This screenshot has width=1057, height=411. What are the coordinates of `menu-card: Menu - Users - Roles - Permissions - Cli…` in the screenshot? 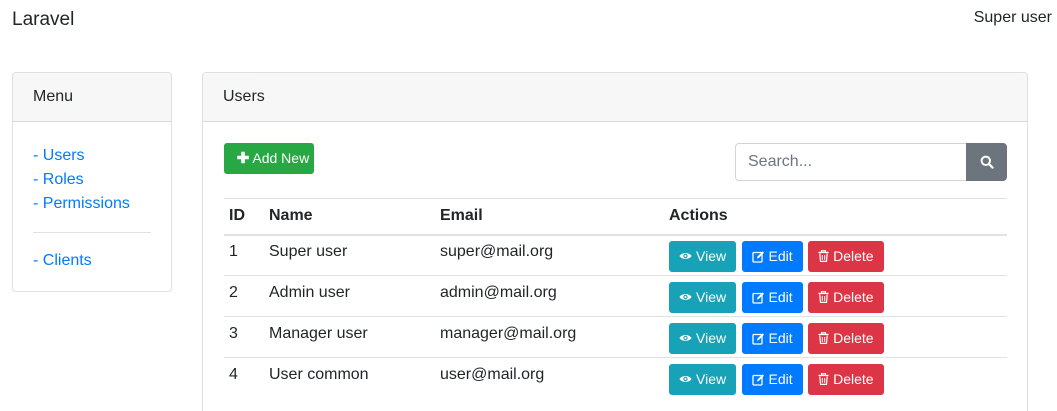 It's located at (92, 182).